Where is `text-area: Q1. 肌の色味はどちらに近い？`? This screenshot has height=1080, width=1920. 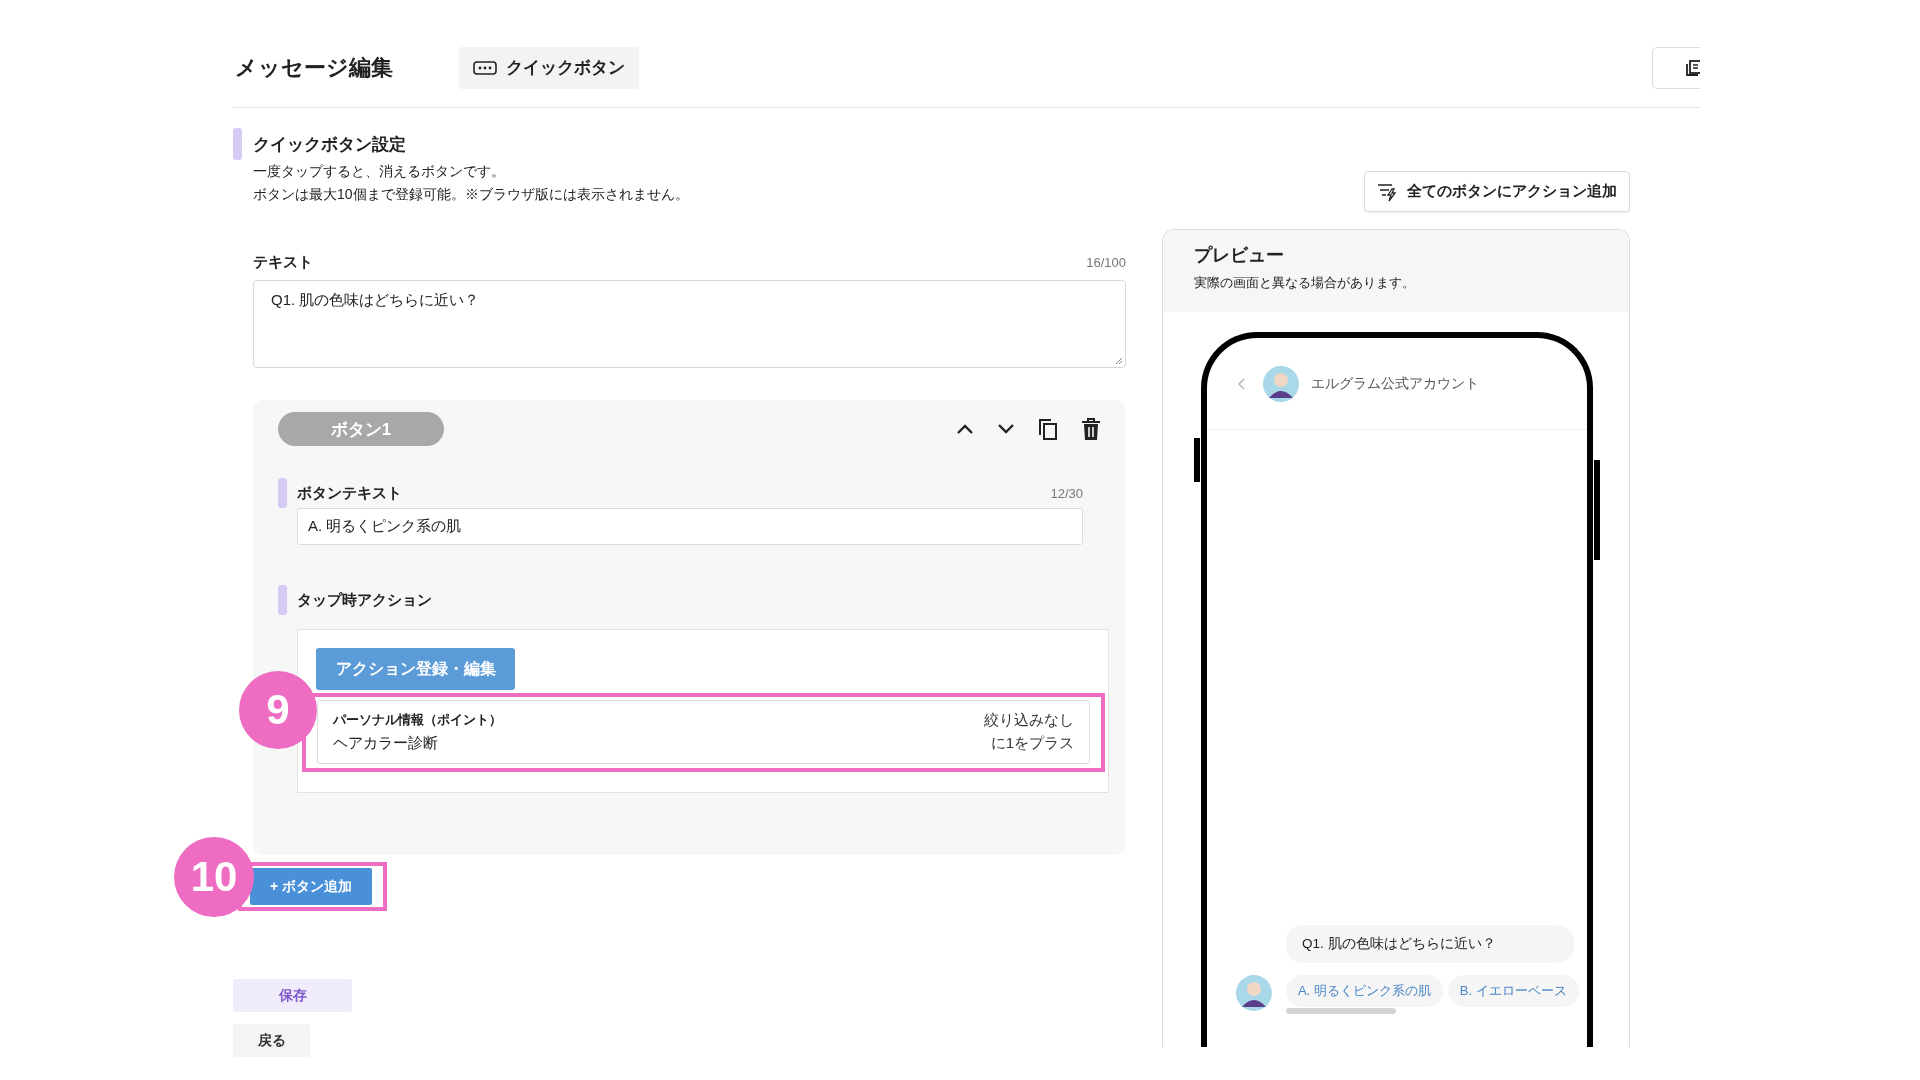 text-area: Q1. 肌の色味はどちらに近い？ is located at coordinates (689, 324).